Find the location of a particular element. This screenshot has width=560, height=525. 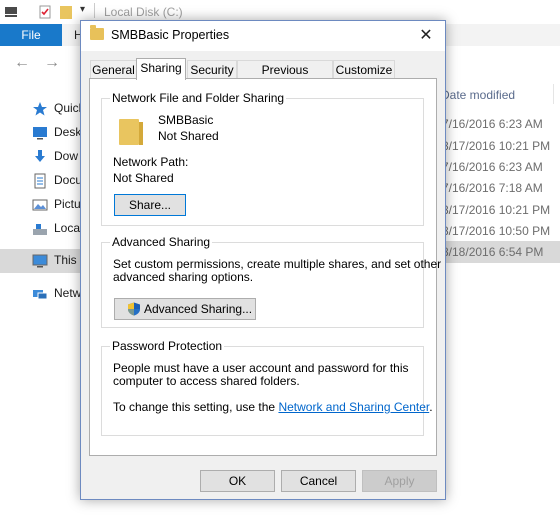

sidebar-item-downloads: Dow is located at coordinates (58, 157).